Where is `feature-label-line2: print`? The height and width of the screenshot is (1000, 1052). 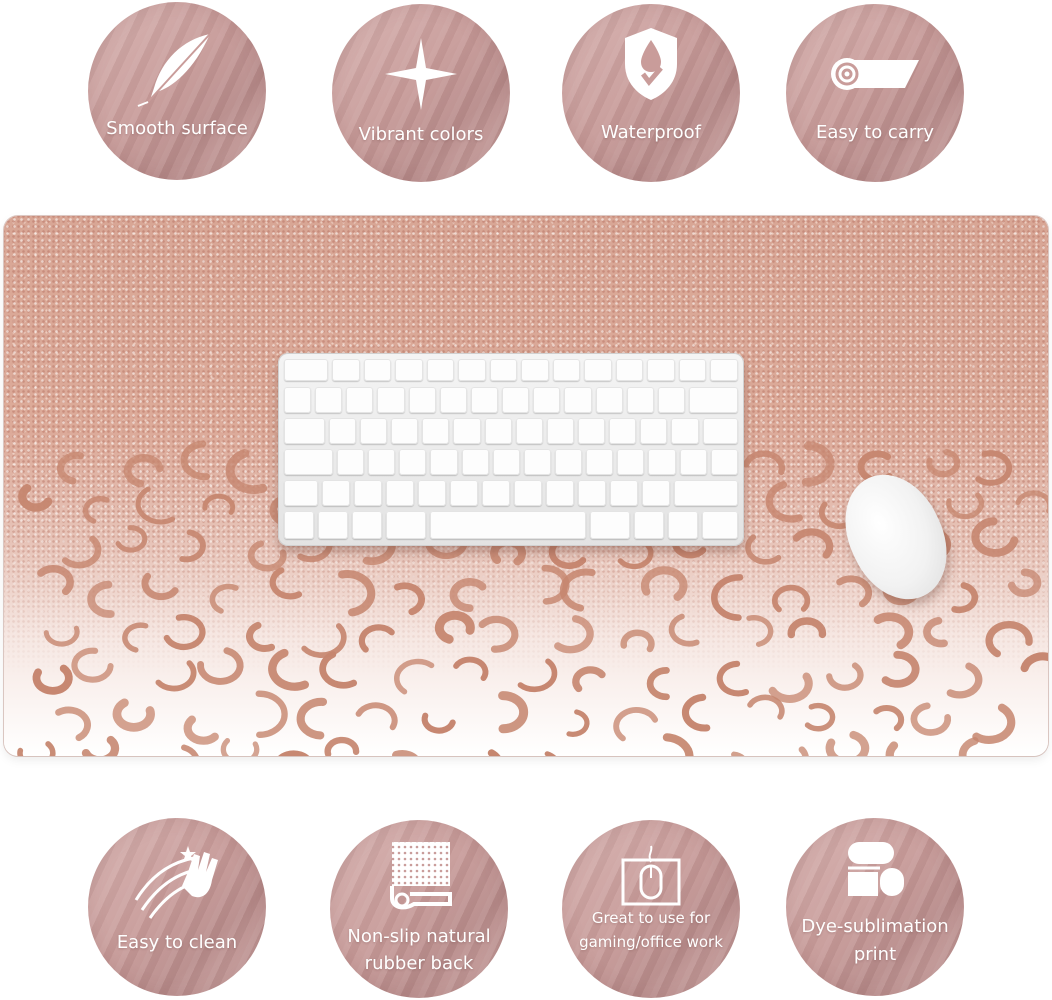 feature-label-line2: print is located at coordinates (875, 954).